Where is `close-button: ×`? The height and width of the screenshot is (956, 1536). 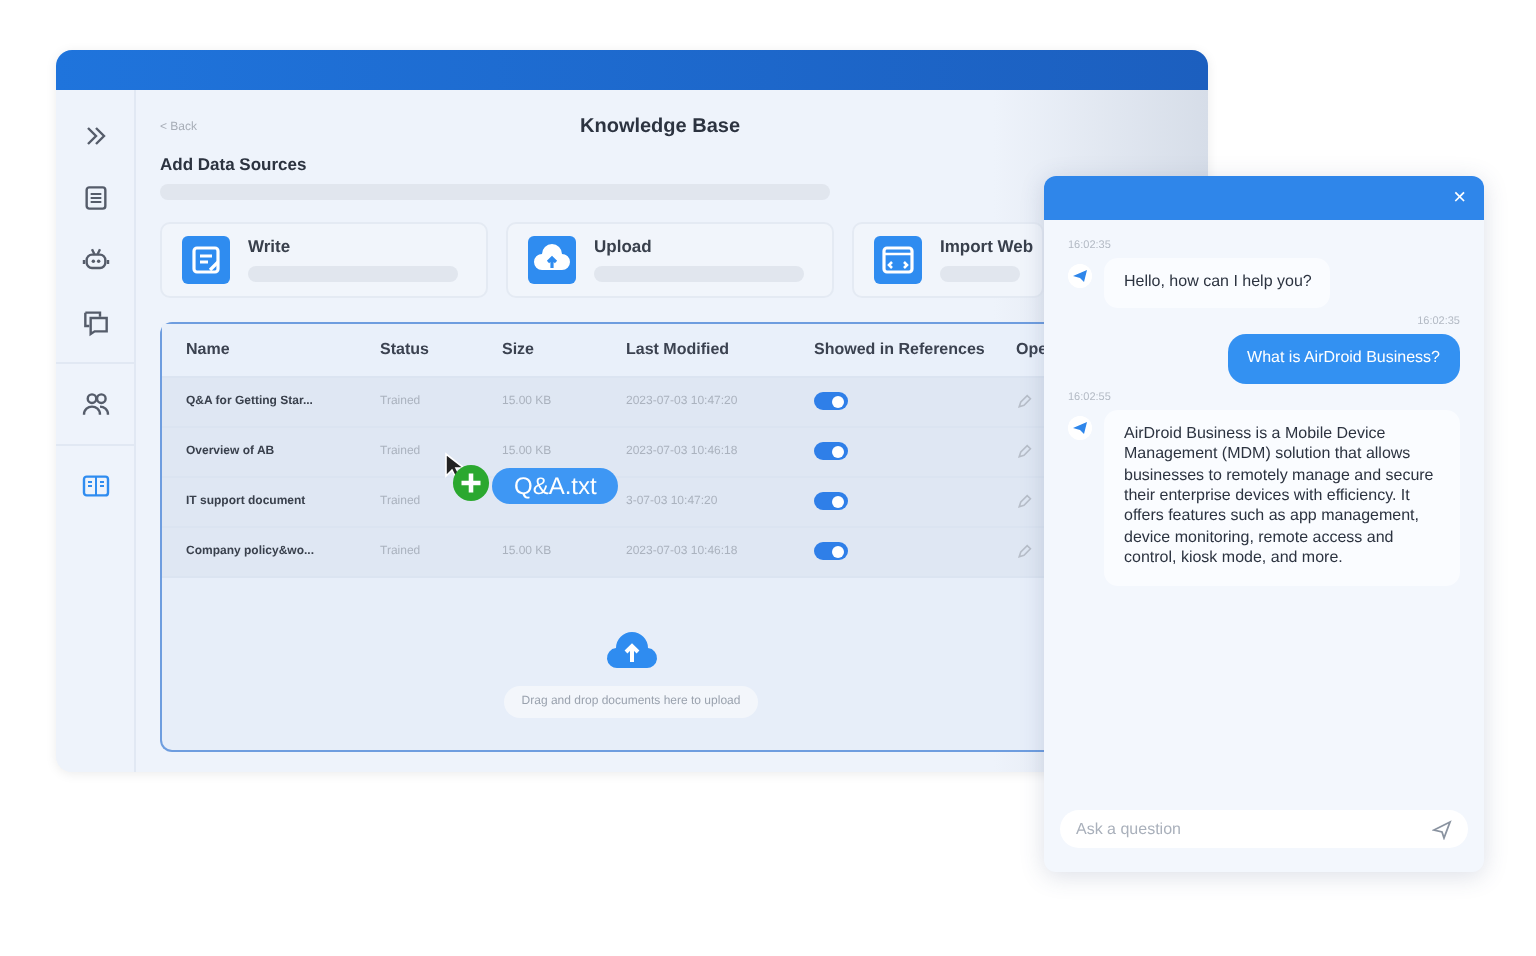
close-button: × is located at coordinates (1459, 198).